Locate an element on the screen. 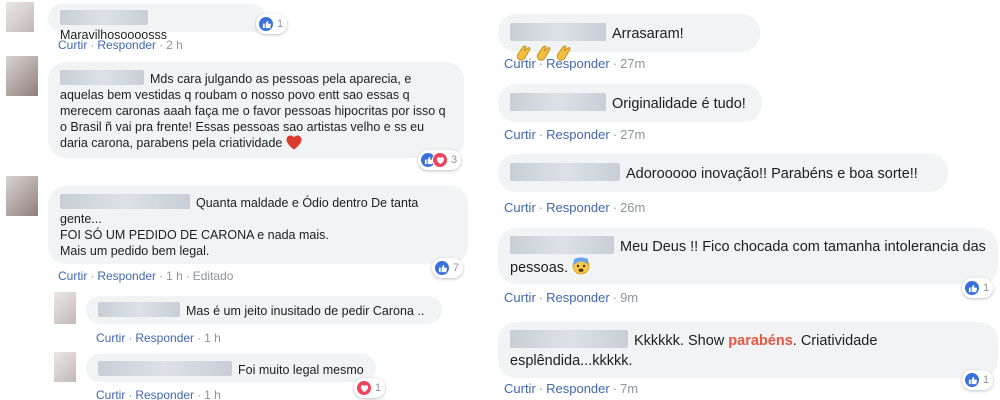  comment-bubble: Arrasaram! is located at coordinates (629, 37).